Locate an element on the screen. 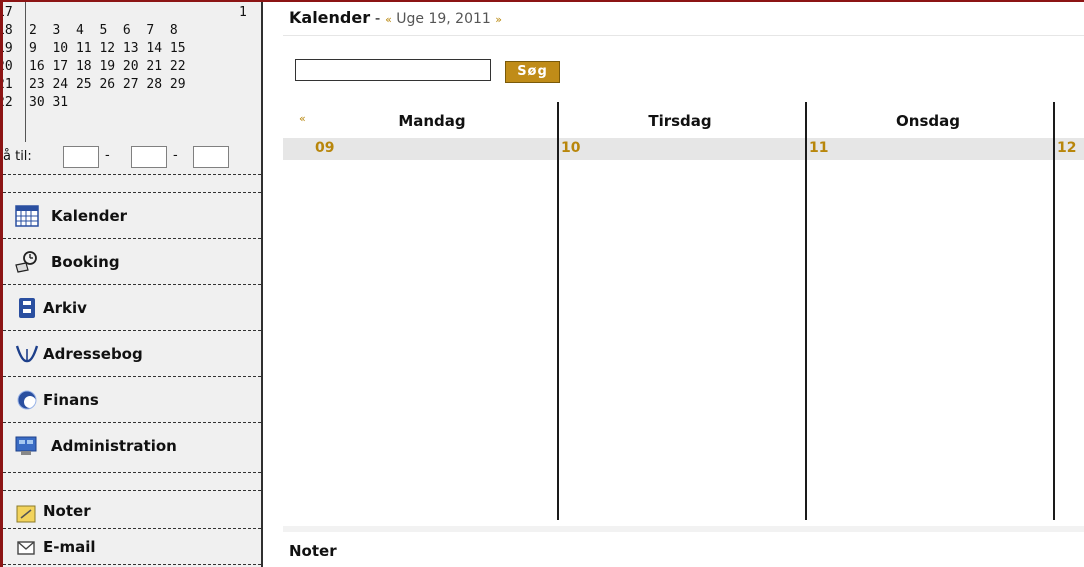 The width and height of the screenshot is (1084, 567). search-button: Søg is located at coordinates (532, 72).